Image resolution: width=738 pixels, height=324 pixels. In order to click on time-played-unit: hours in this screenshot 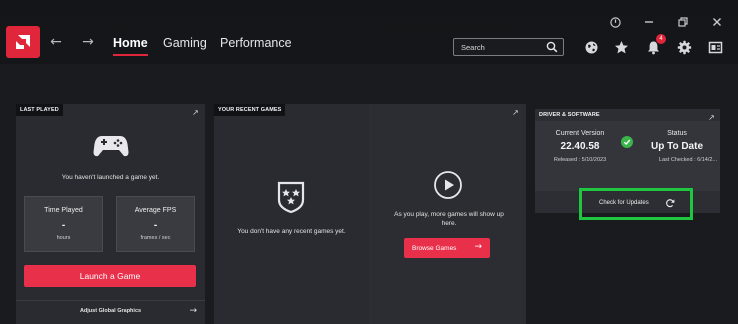, I will do `click(63, 238)`.